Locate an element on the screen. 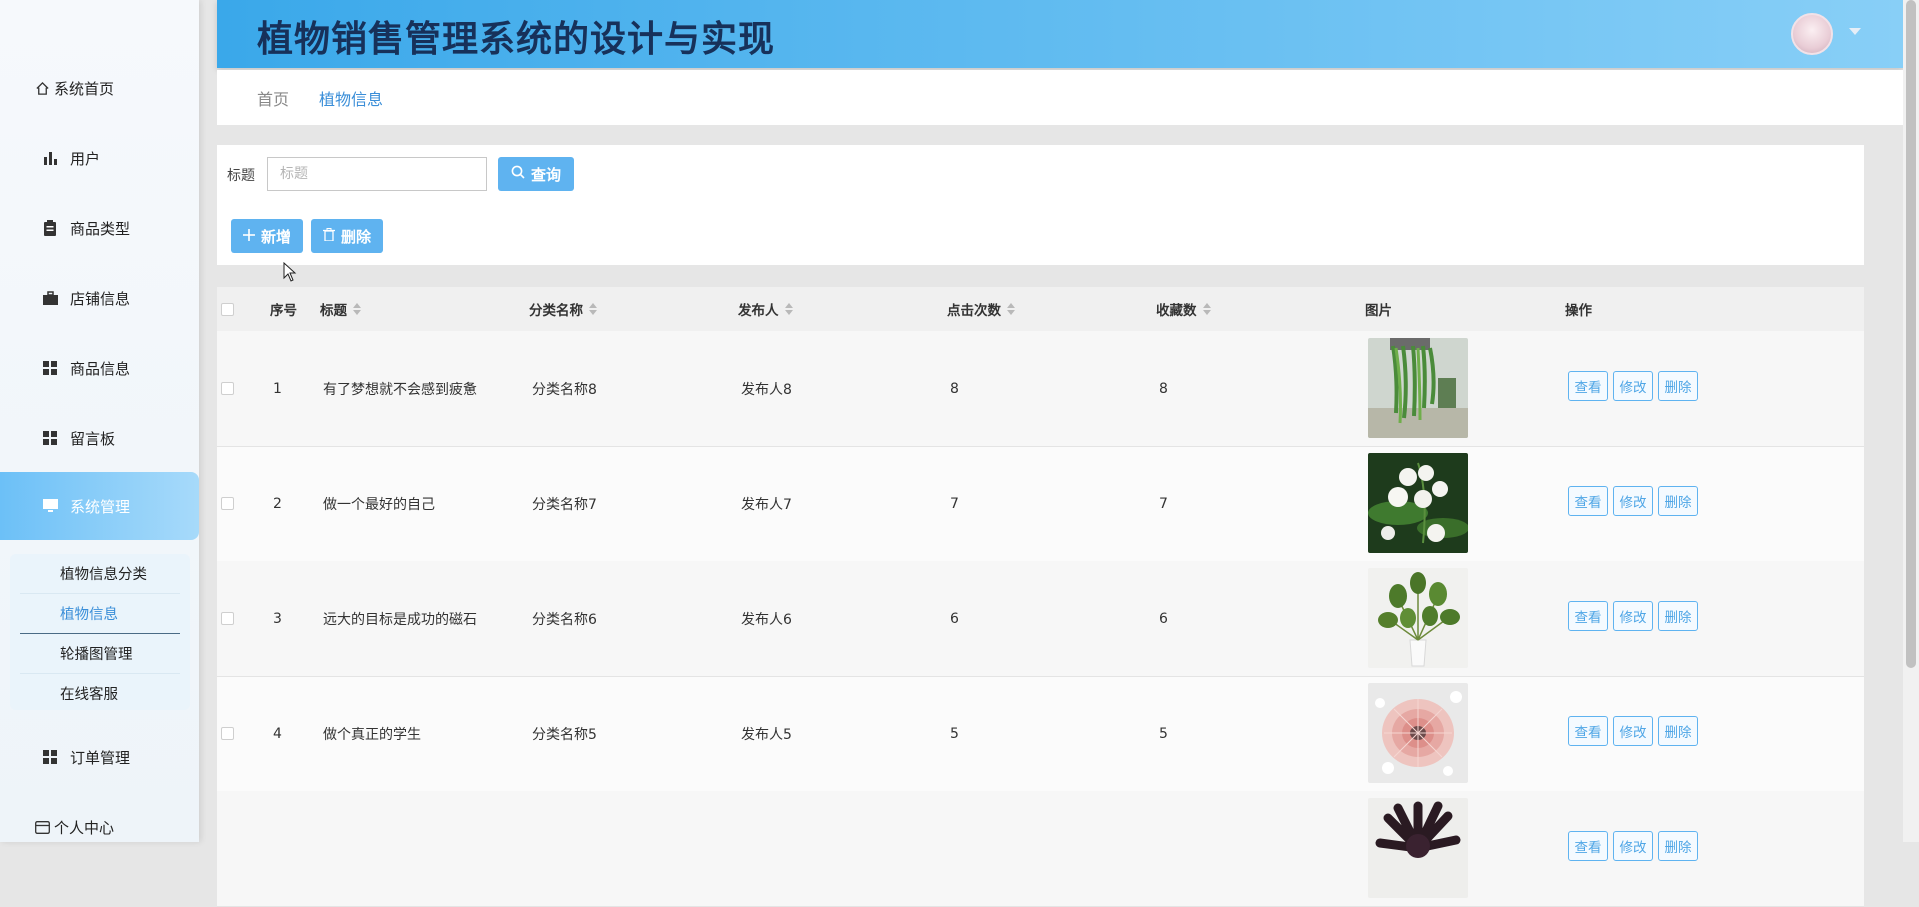 The height and width of the screenshot is (907, 1919). table-row: 2 做一个最好的自己 分类名称7 发布人7 7 7 查看 修改 删除 is located at coordinates (1040, 504).